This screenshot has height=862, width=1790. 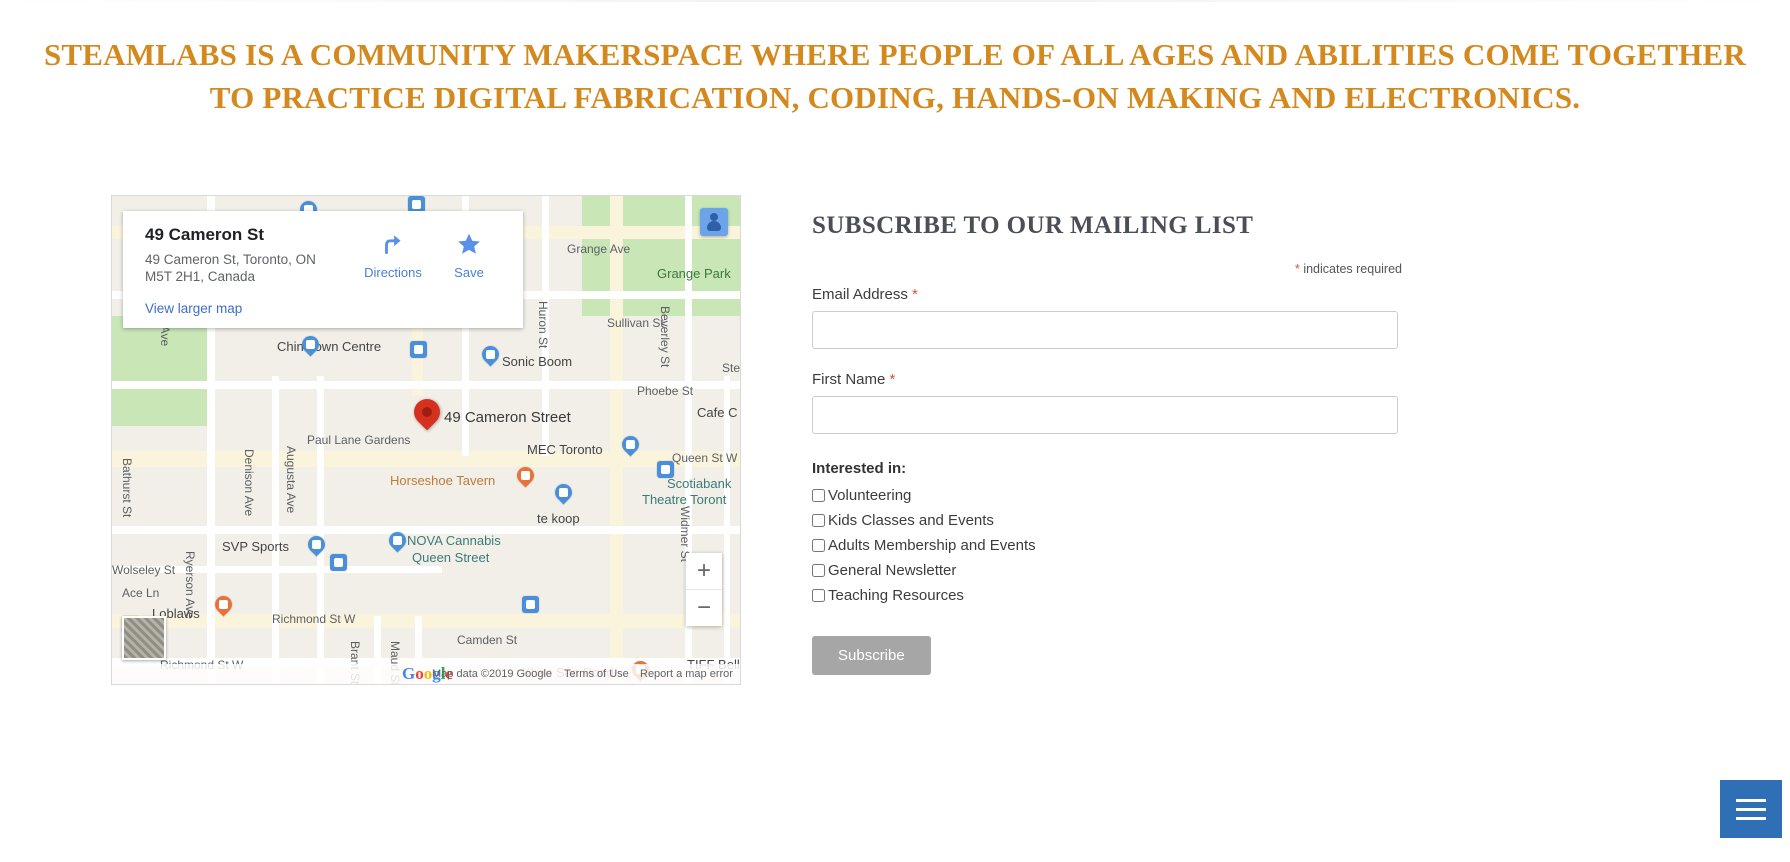 I want to click on map-label: Huron St, so click(x=543, y=325).